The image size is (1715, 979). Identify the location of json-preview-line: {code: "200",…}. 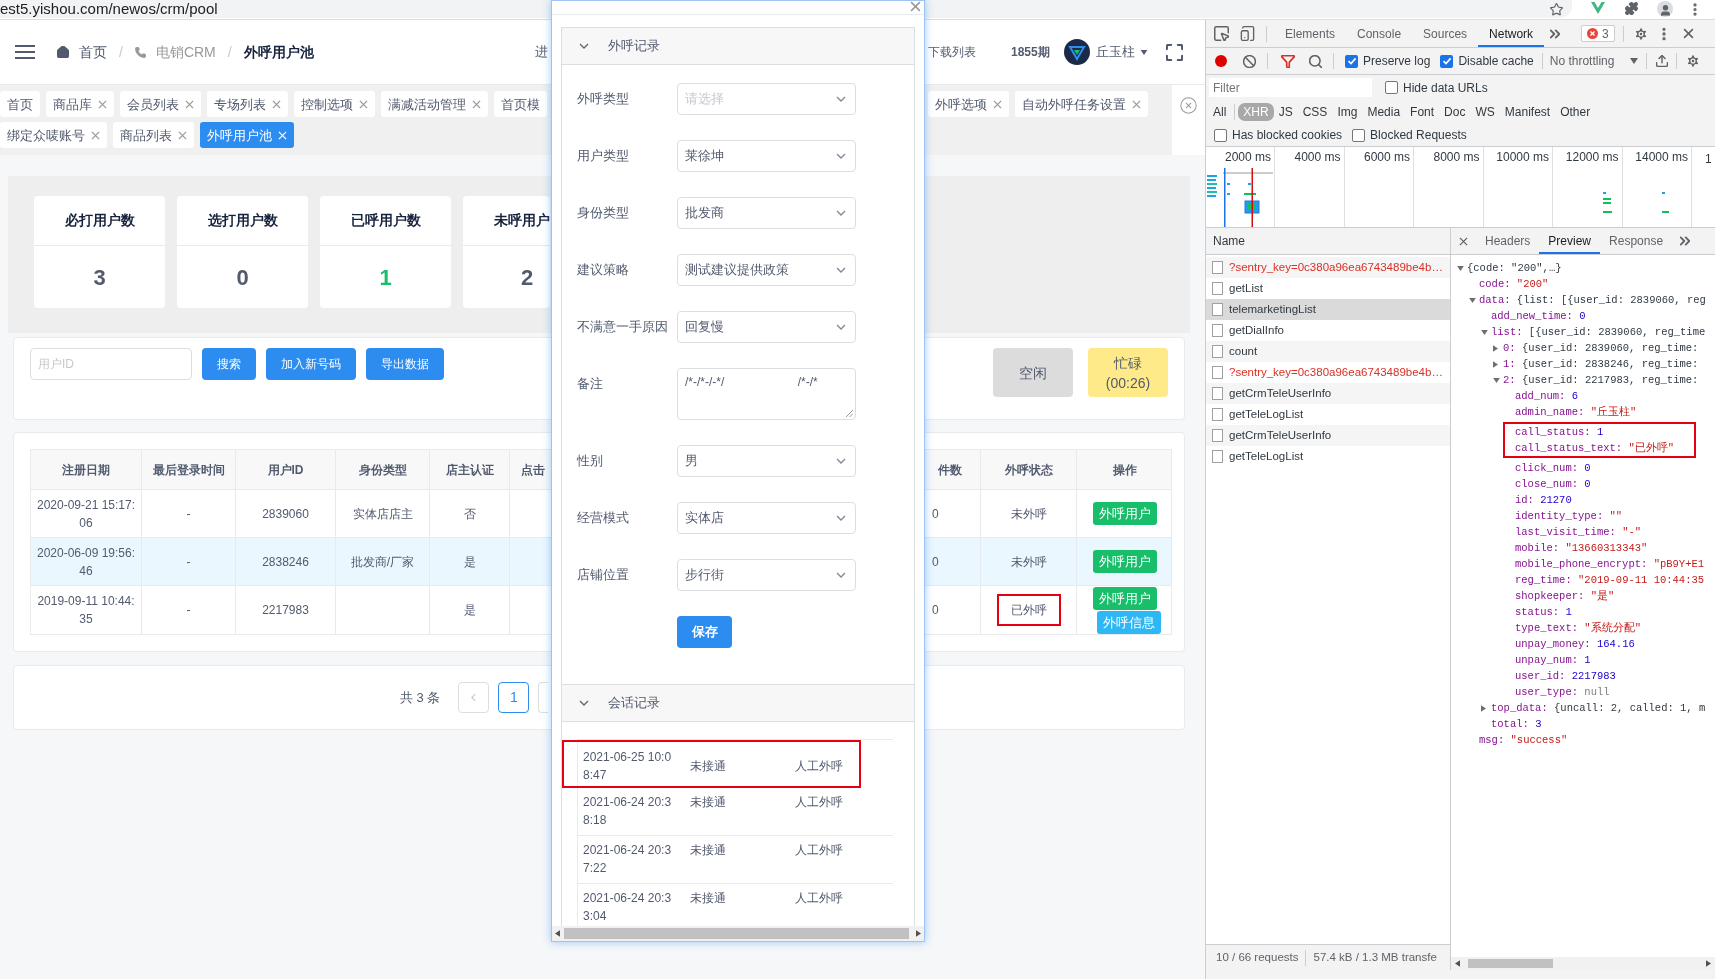
(1514, 268).